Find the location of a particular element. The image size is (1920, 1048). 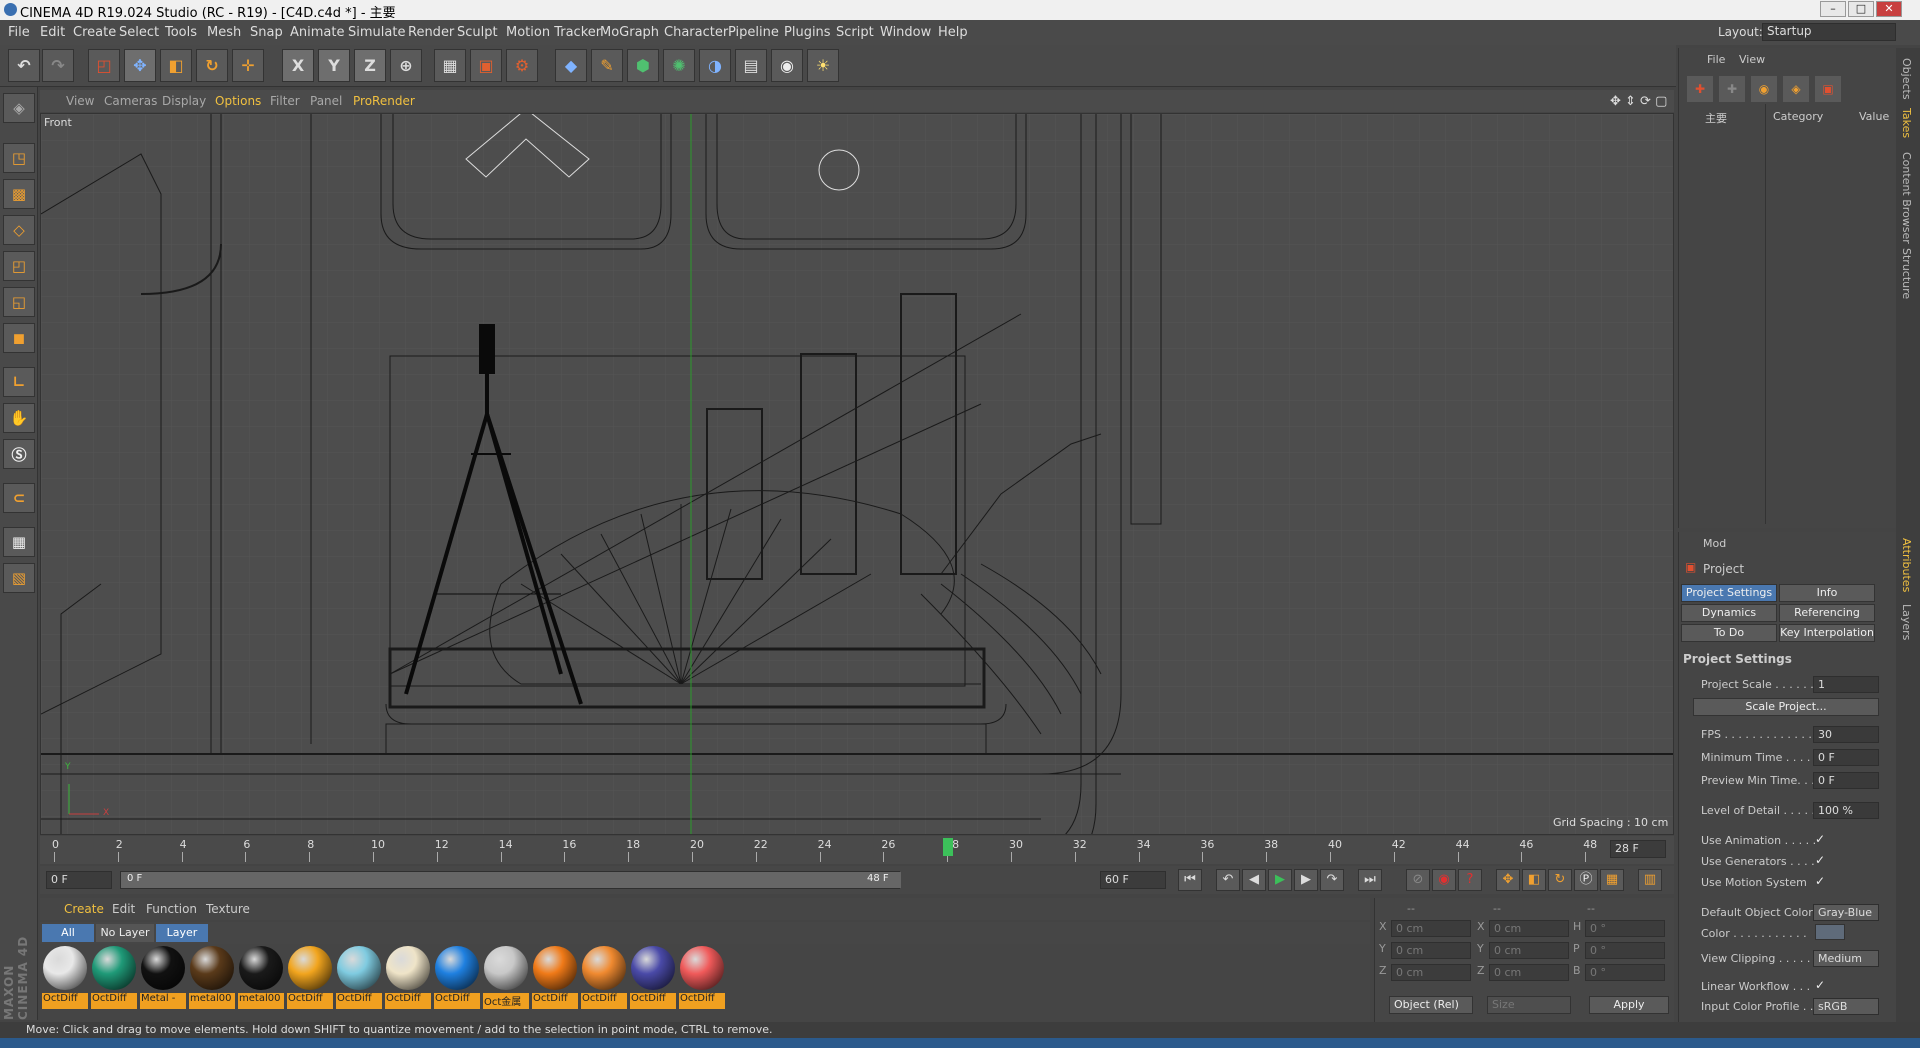

tab-to-do: To Do is located at coordinates (1729, 633).